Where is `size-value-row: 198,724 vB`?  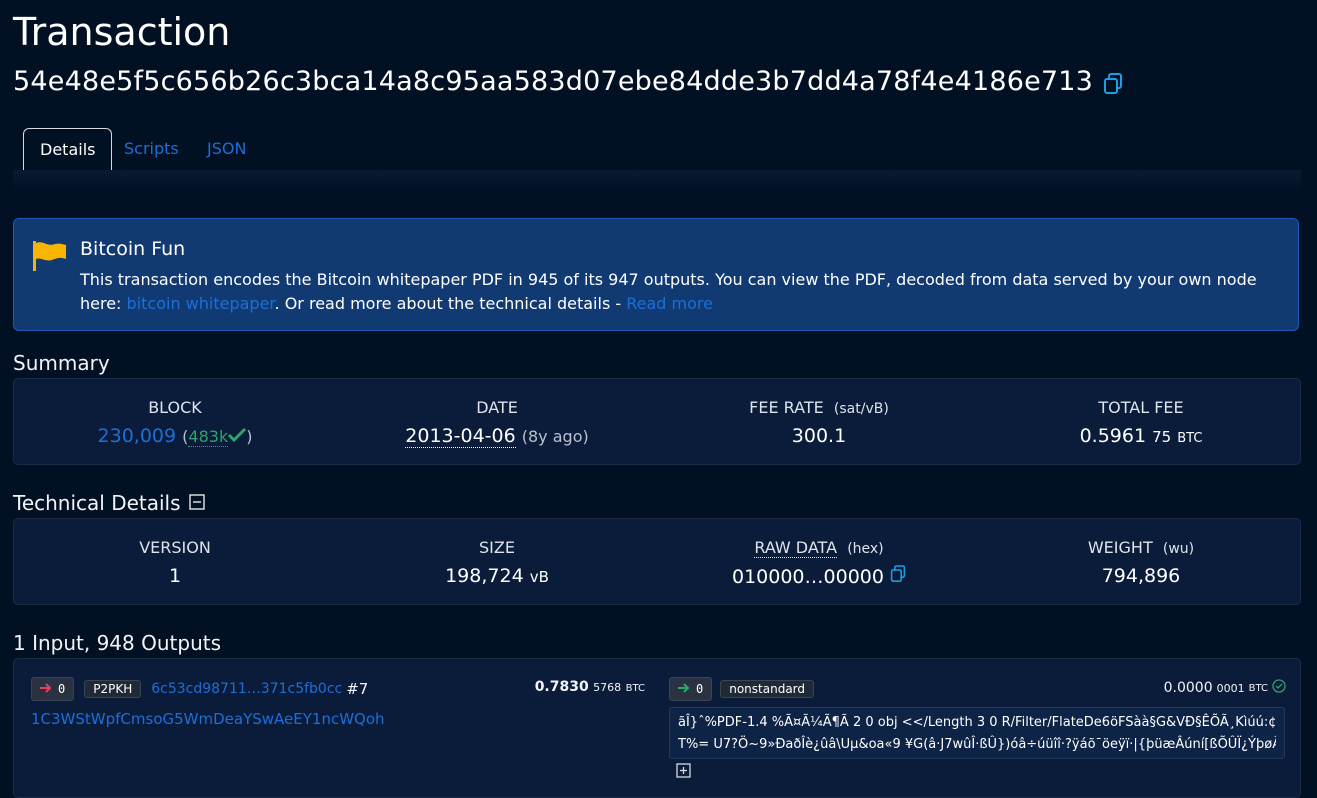
size-value-row: 198,724 vB is located at coordinates (497, 576).